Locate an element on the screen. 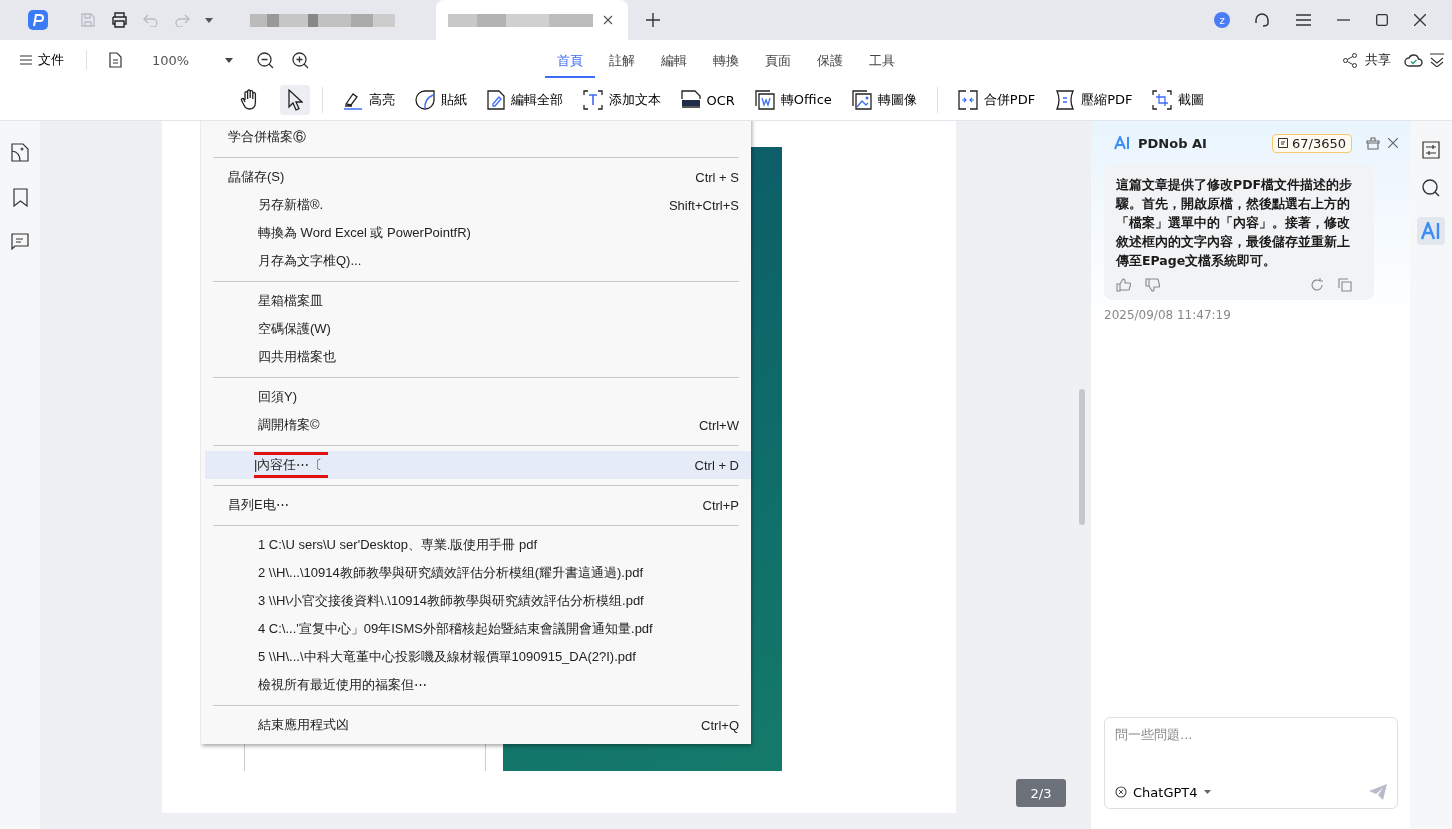 Image resolution: width=1452 pixels, height=829 pixels. menu-item: 回須Y) is located at coordinates (476, 397).